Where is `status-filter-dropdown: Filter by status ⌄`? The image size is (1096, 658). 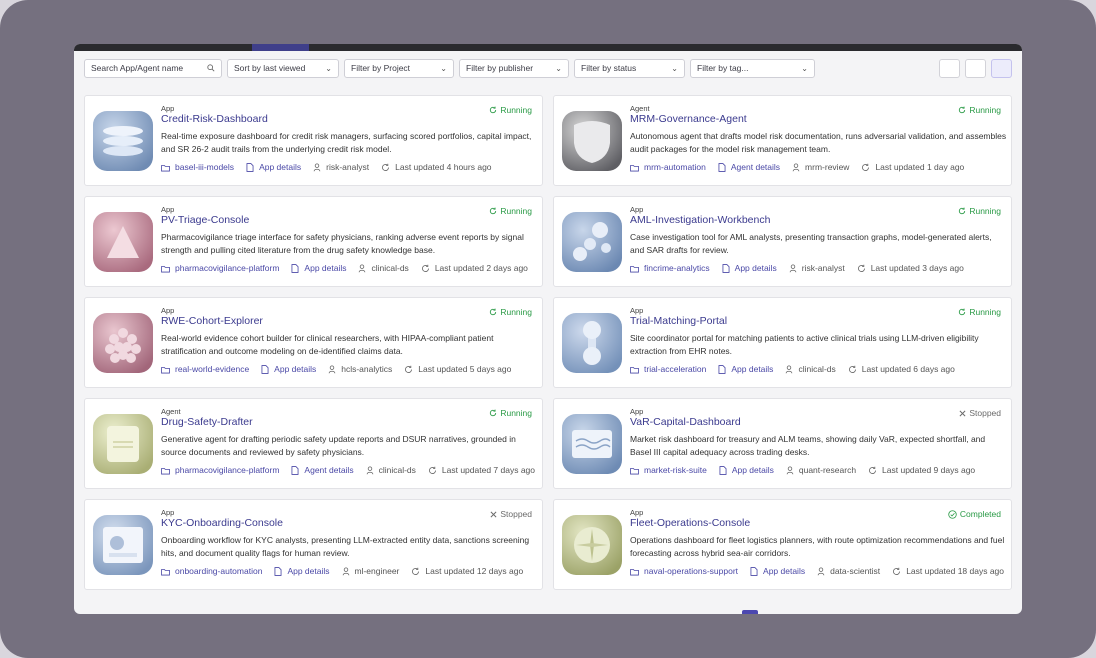
status-filter-dropdown: Filter by status ⌄ is located at coordinates (629, 68).